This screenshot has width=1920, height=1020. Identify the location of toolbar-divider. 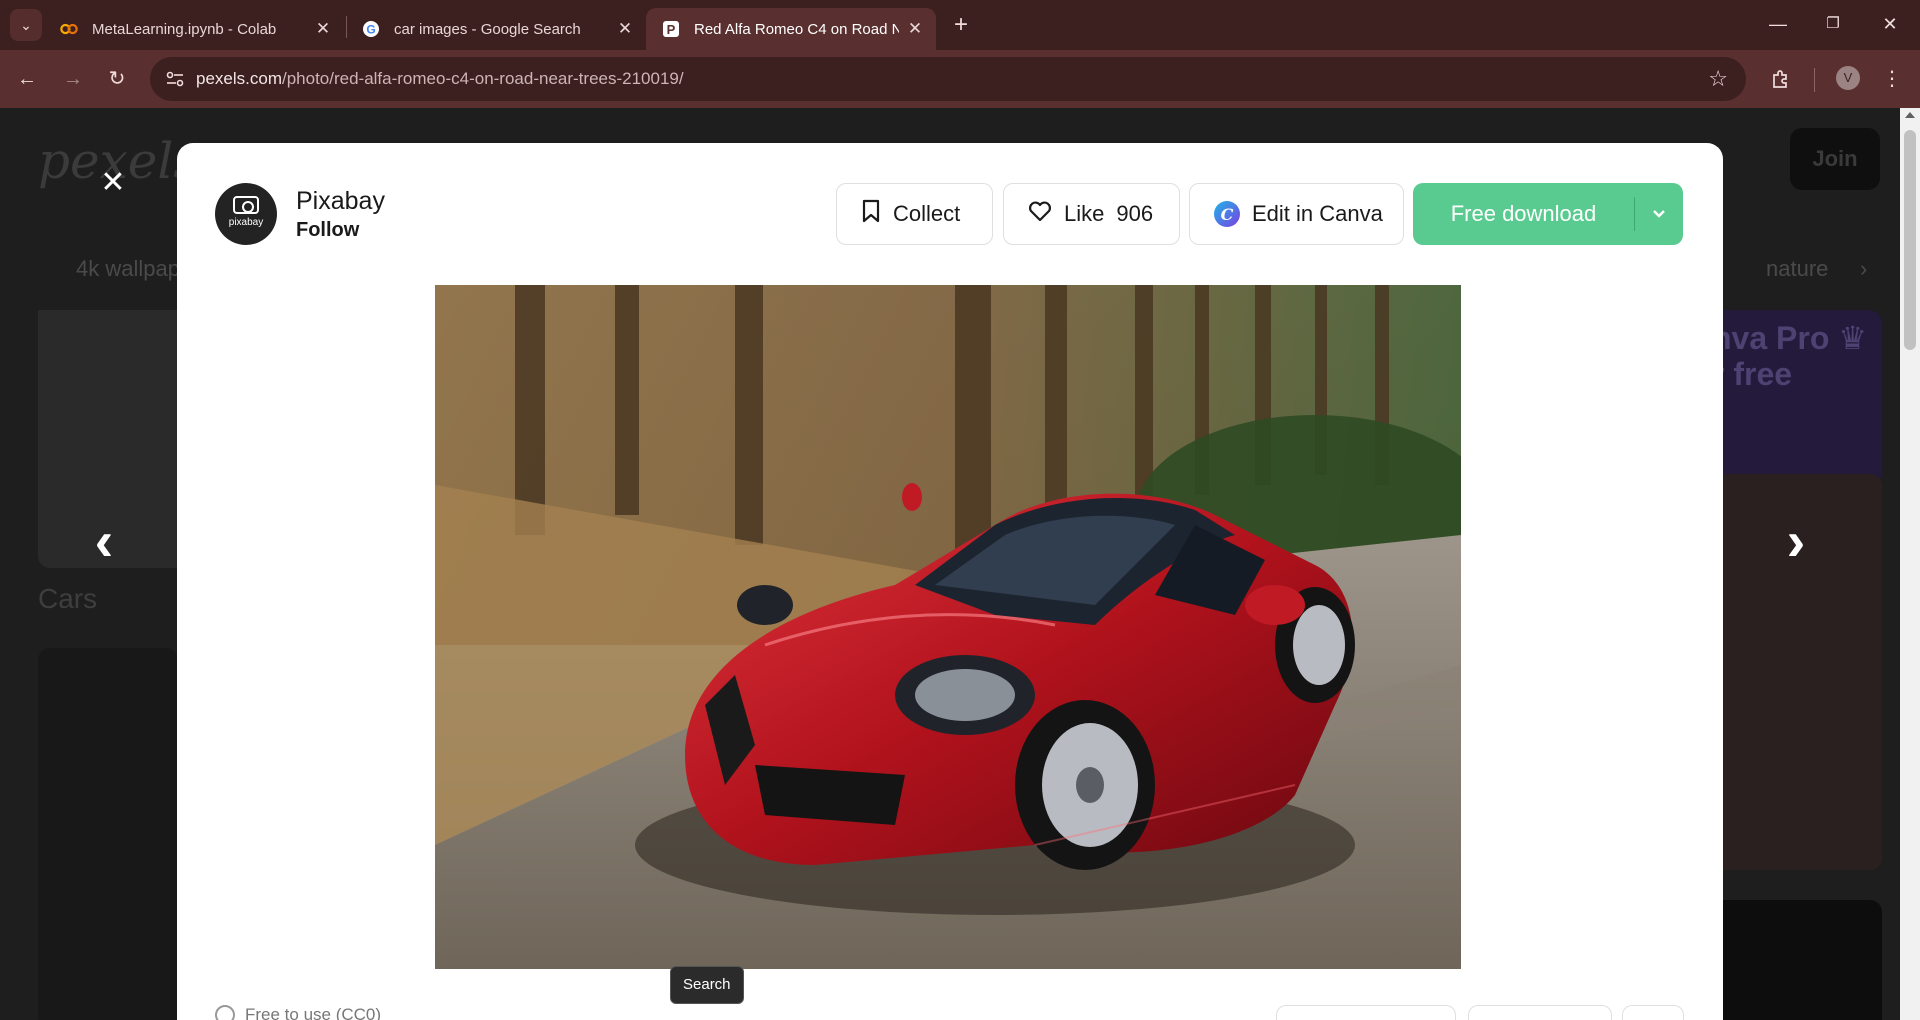
(1814, 80).